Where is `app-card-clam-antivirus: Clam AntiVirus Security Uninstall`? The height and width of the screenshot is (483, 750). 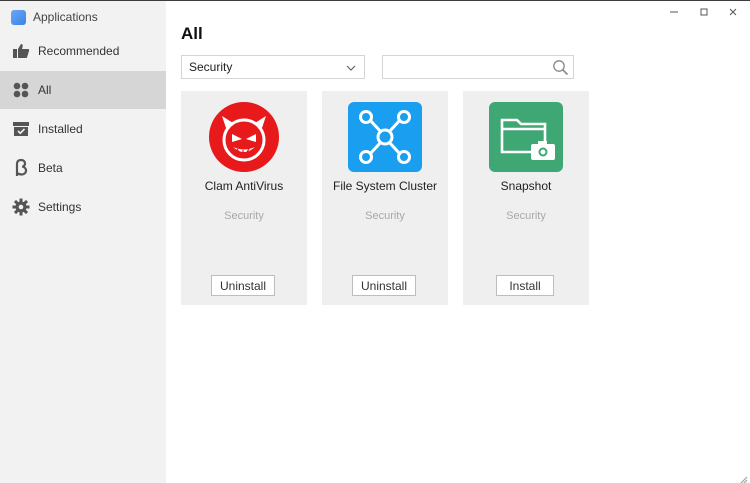
app-card-clam-antivirus: Clam AntiVirus Security Uninstall is located at coordinates (244, 198).